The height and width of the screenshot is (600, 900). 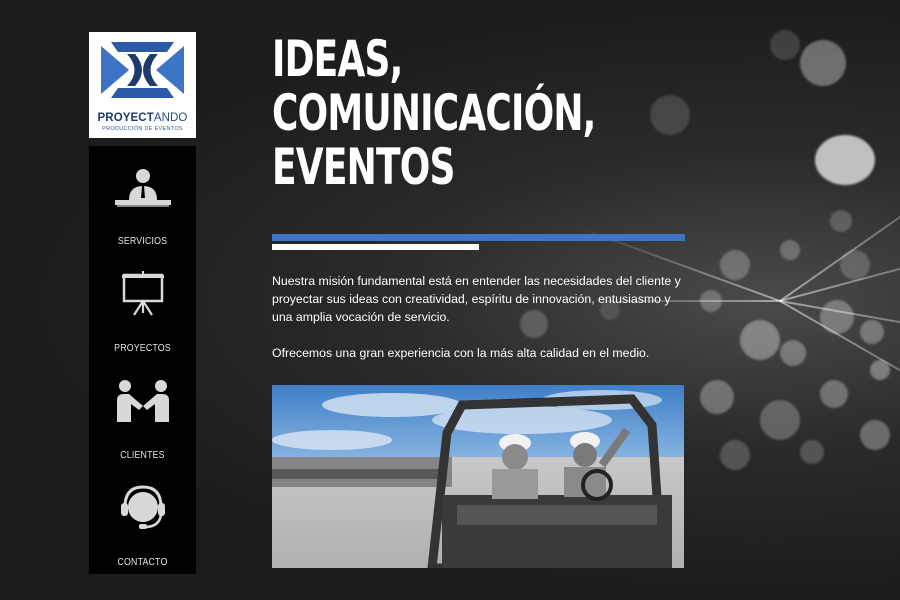 What do you see at coordinates (478, 237) in the screenshot?
I see `accent-bar-blue` at bounding box center [478, 237].